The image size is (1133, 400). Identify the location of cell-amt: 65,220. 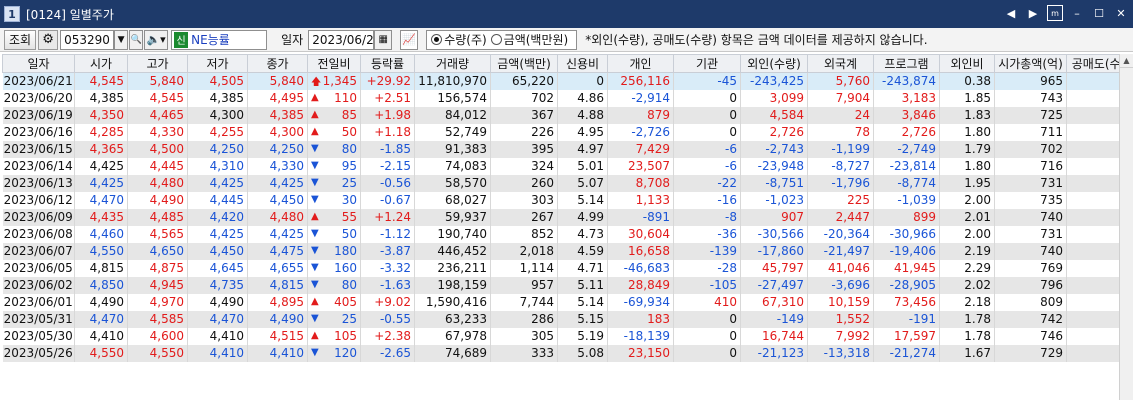
(524, 81).